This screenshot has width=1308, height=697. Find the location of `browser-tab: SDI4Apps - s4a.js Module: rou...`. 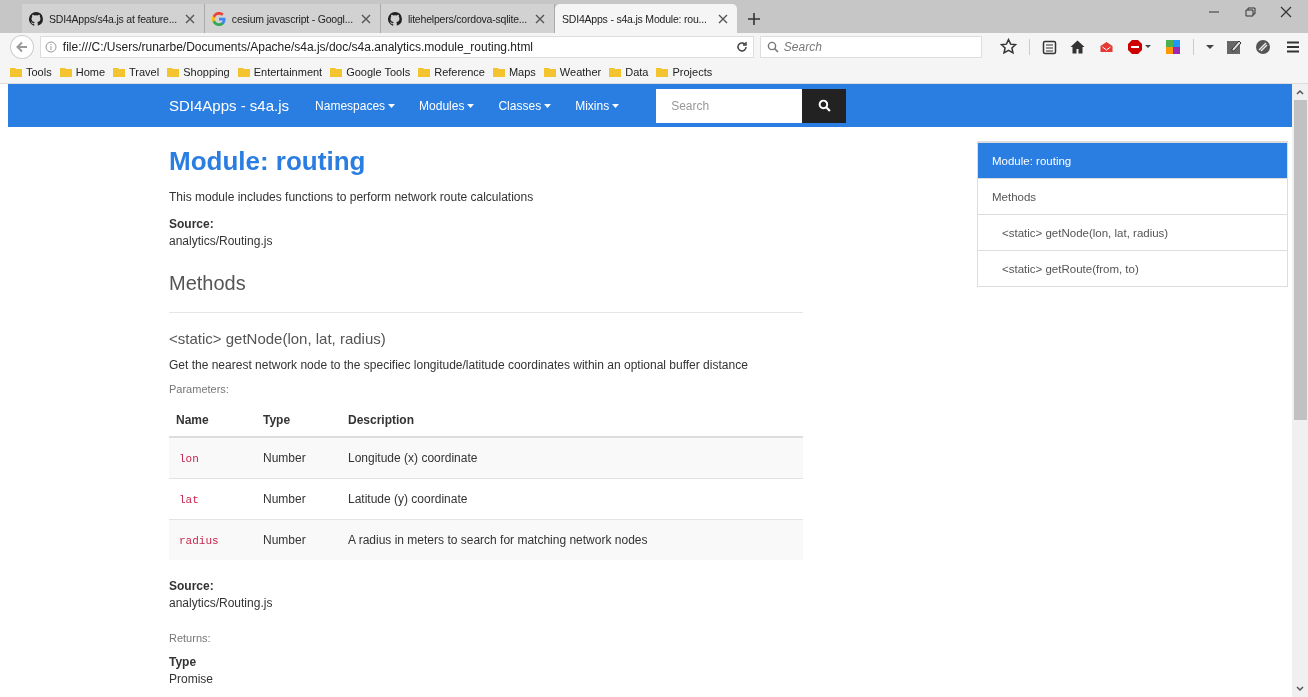

browser-tab: SDI4Apps - s4a.js Module: rou... is located at coordinates (646, 18).